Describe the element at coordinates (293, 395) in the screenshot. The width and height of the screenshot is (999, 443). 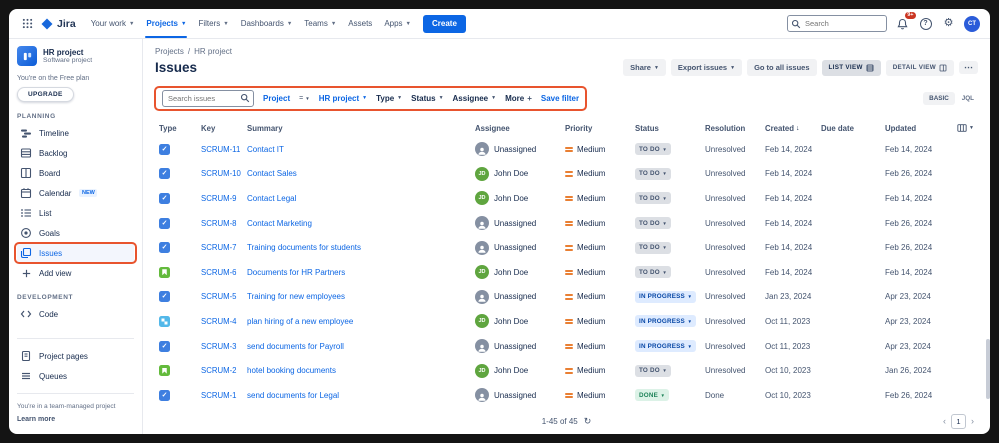
I see `issue-summary-link: send documents for Legal` at that location.